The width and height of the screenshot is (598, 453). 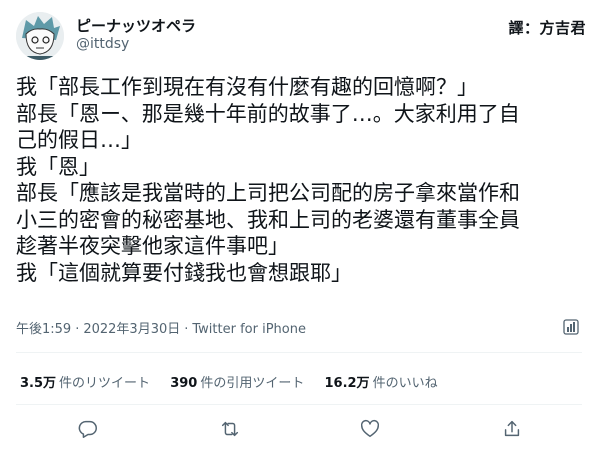 I want to click on share-icon, so click(x=512, y=429).